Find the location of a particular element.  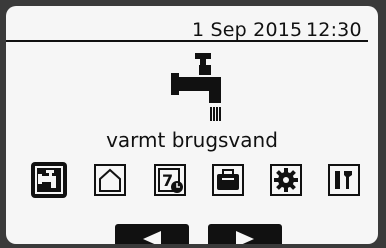

menu-settings-button is located at coordinates (286, 180).